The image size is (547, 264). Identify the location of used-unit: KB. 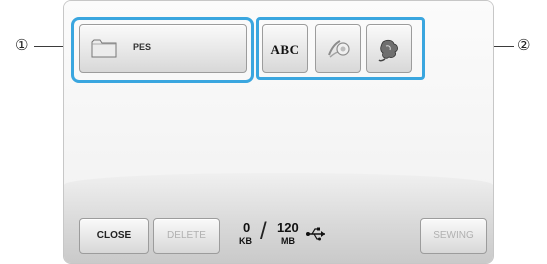
(245, 241).